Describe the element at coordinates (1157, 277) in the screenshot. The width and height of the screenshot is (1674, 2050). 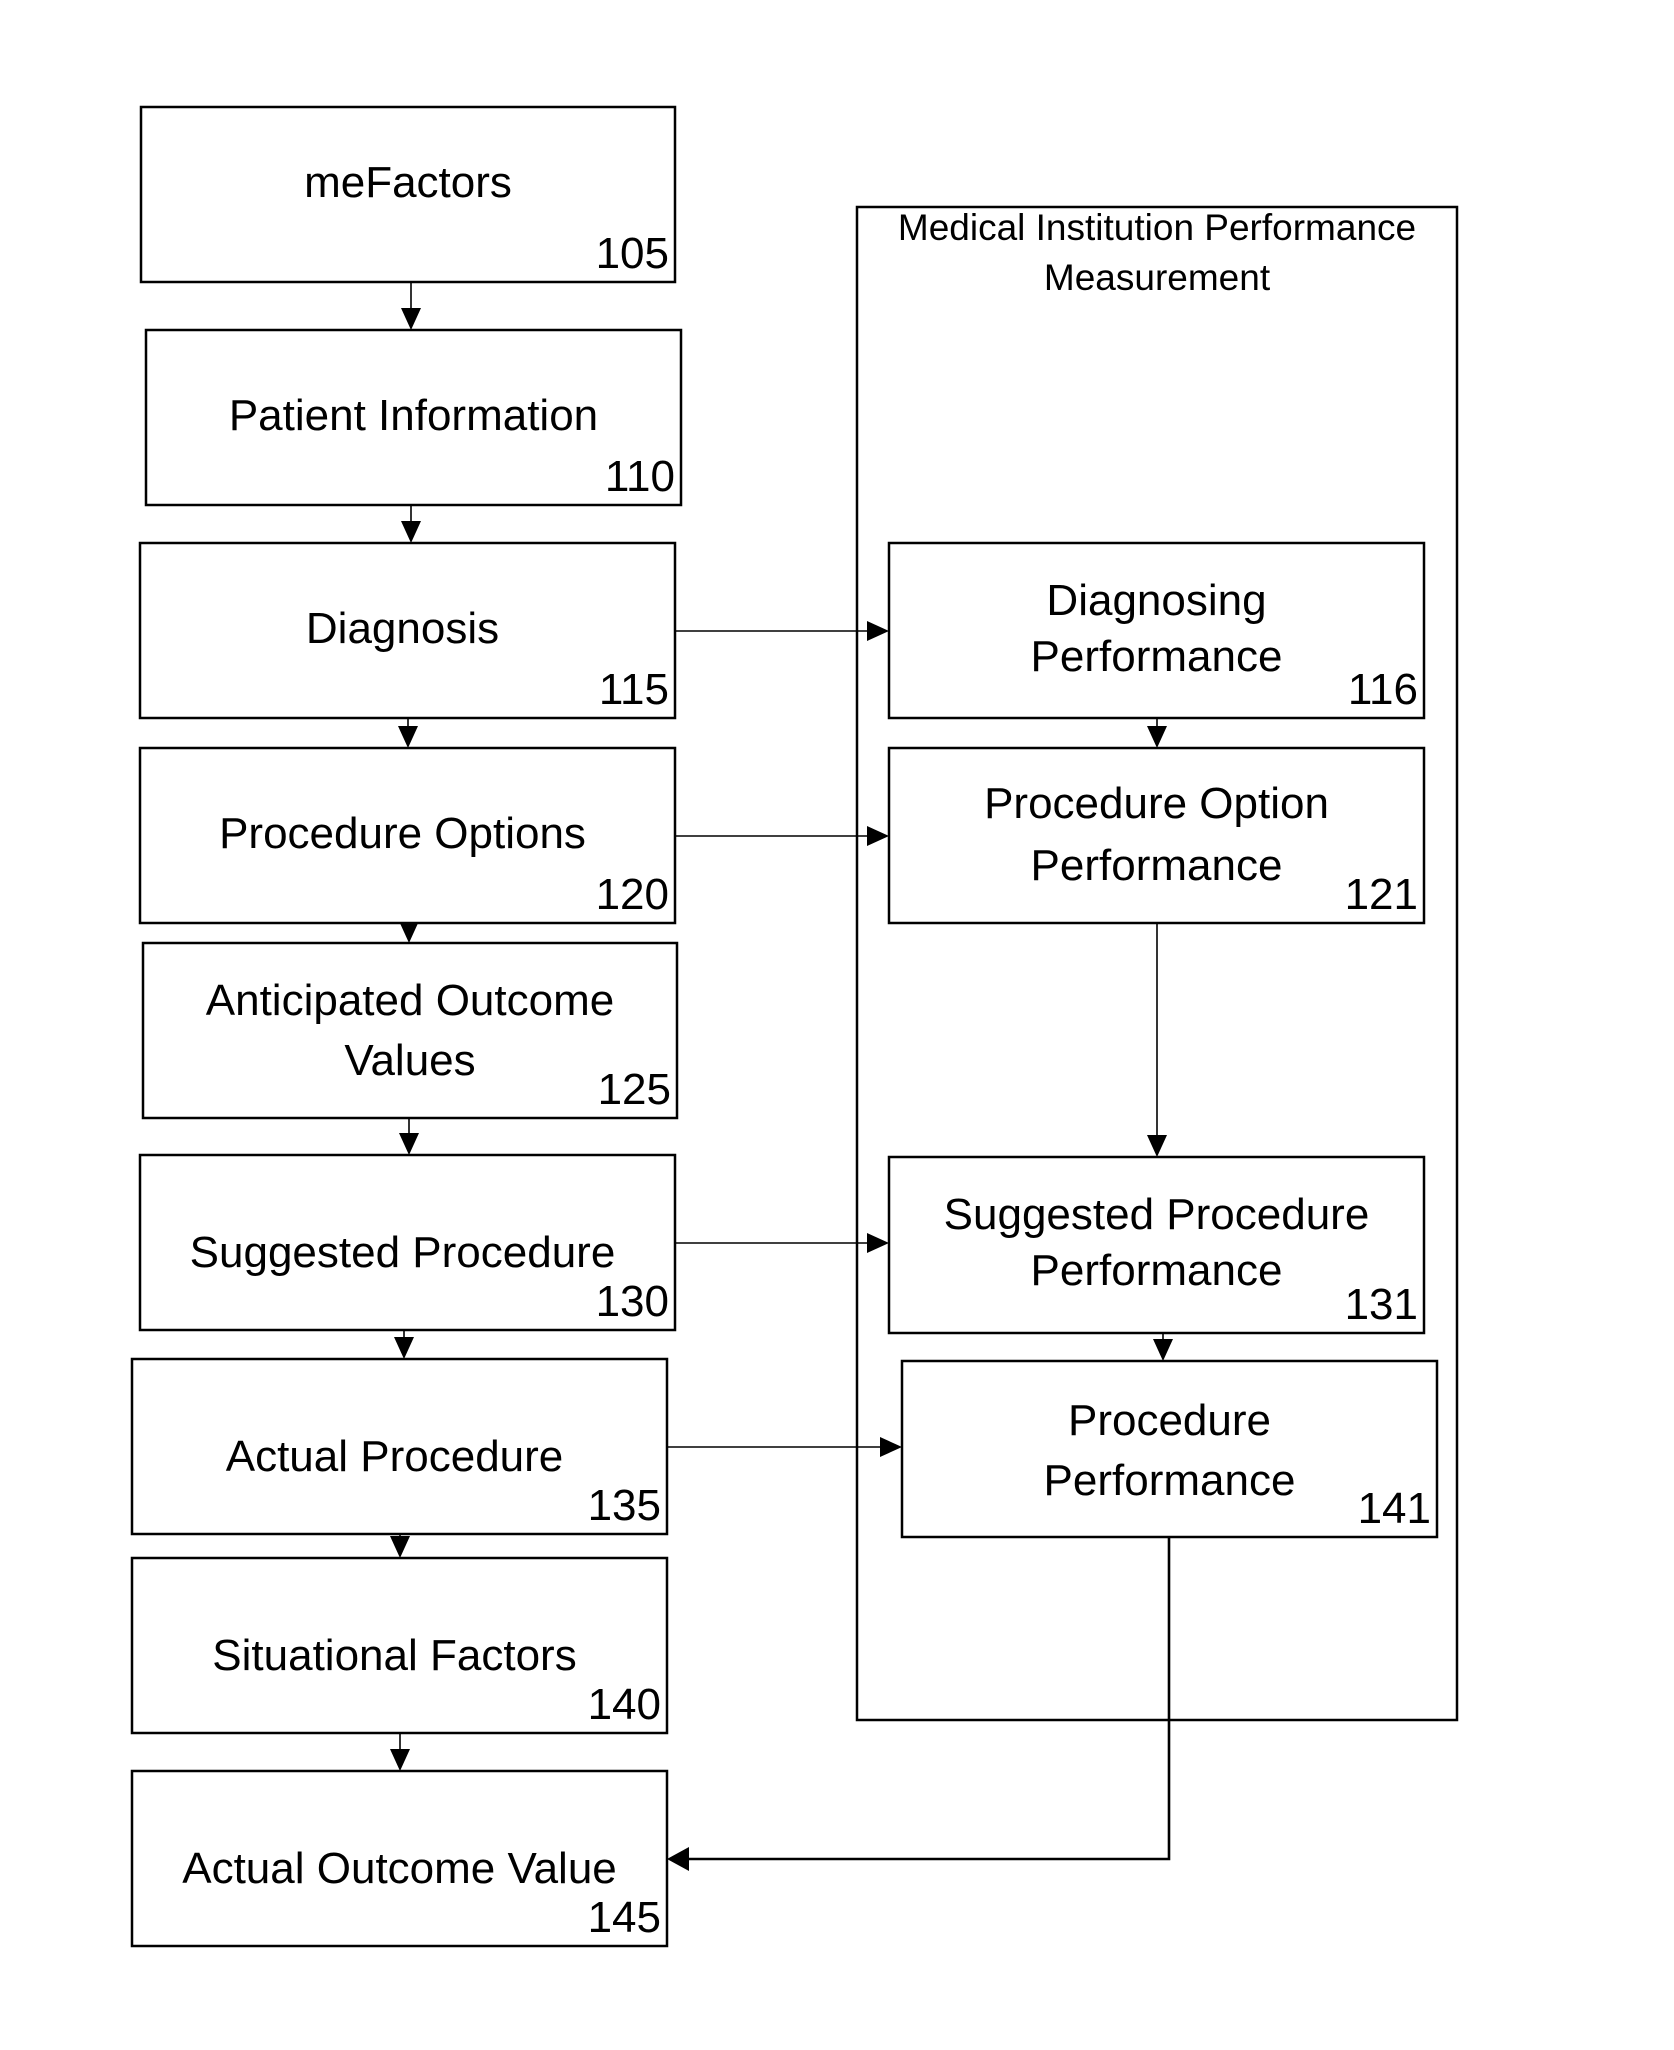
I see `container-title-line: Measurement` at that location.